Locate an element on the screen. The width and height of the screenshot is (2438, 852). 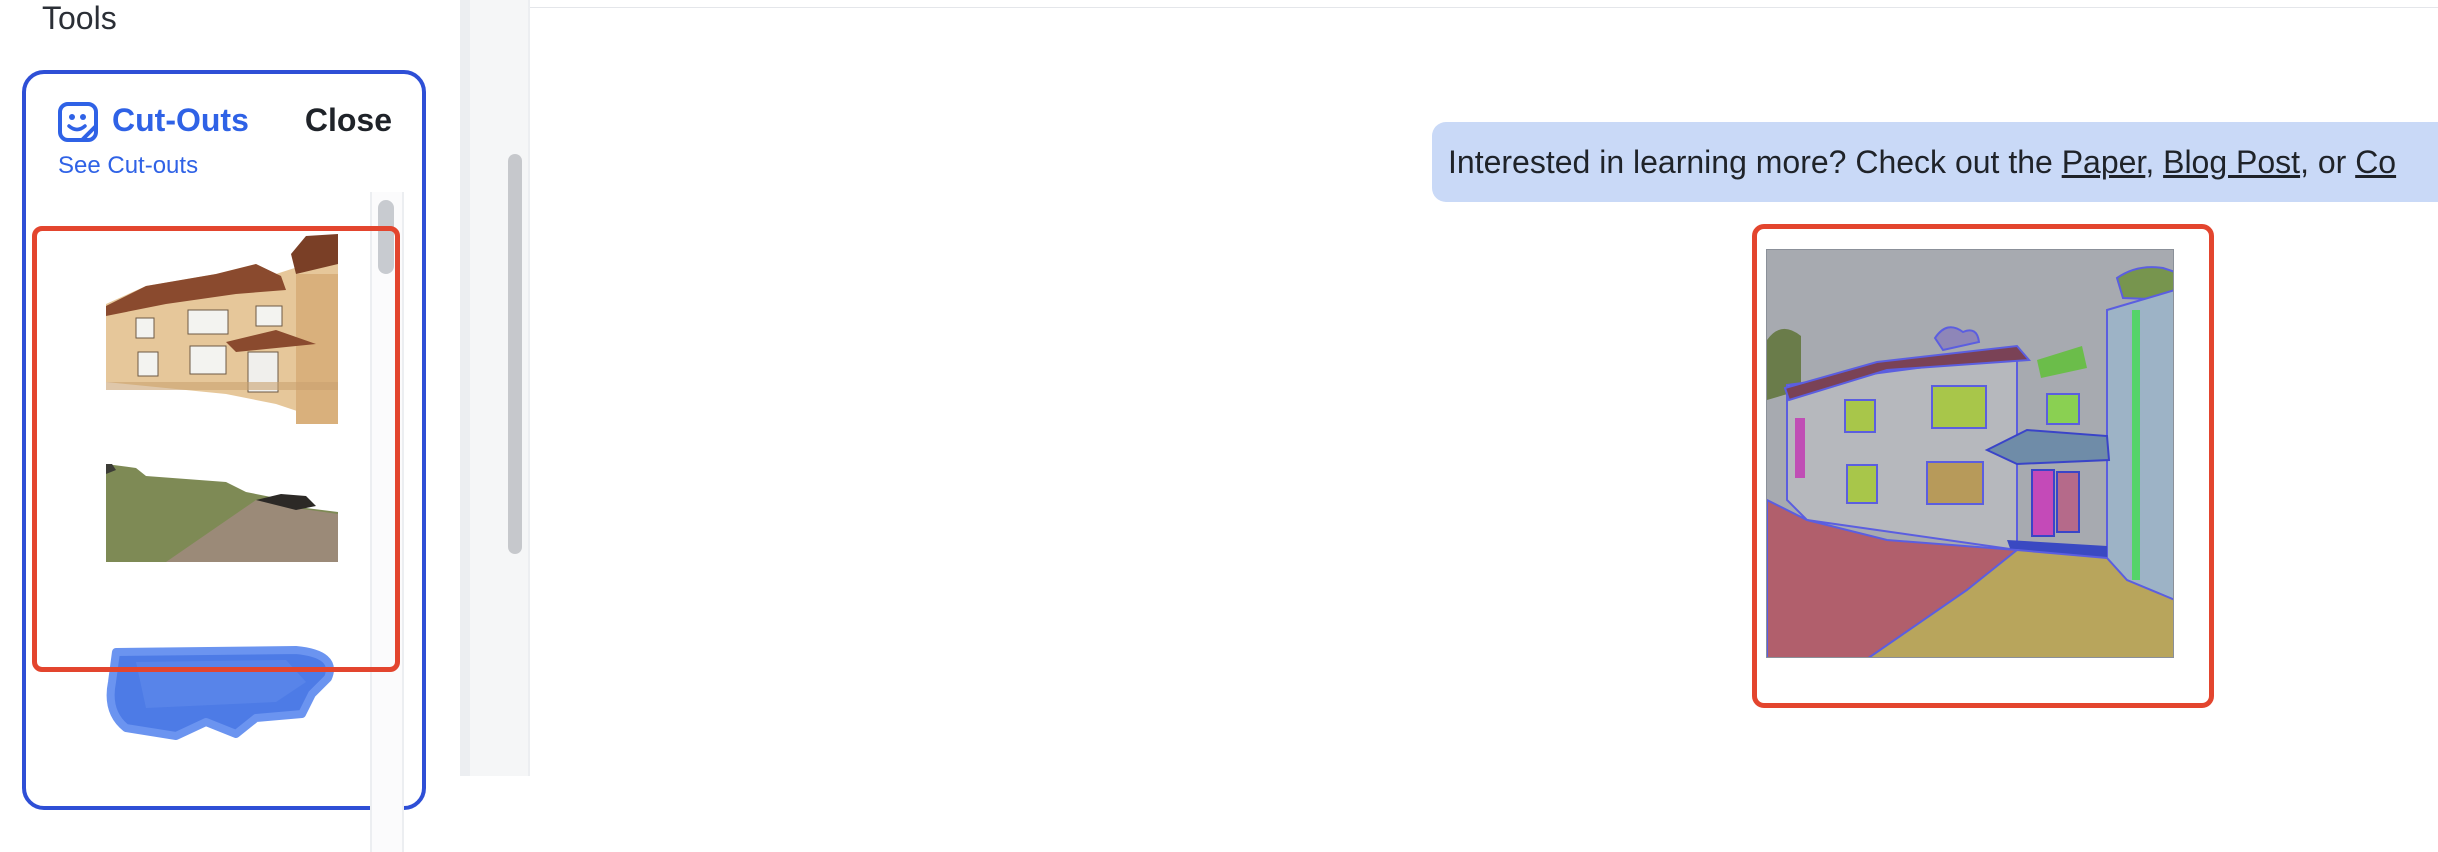
close-button: Close is located at coordinates (348, 120).